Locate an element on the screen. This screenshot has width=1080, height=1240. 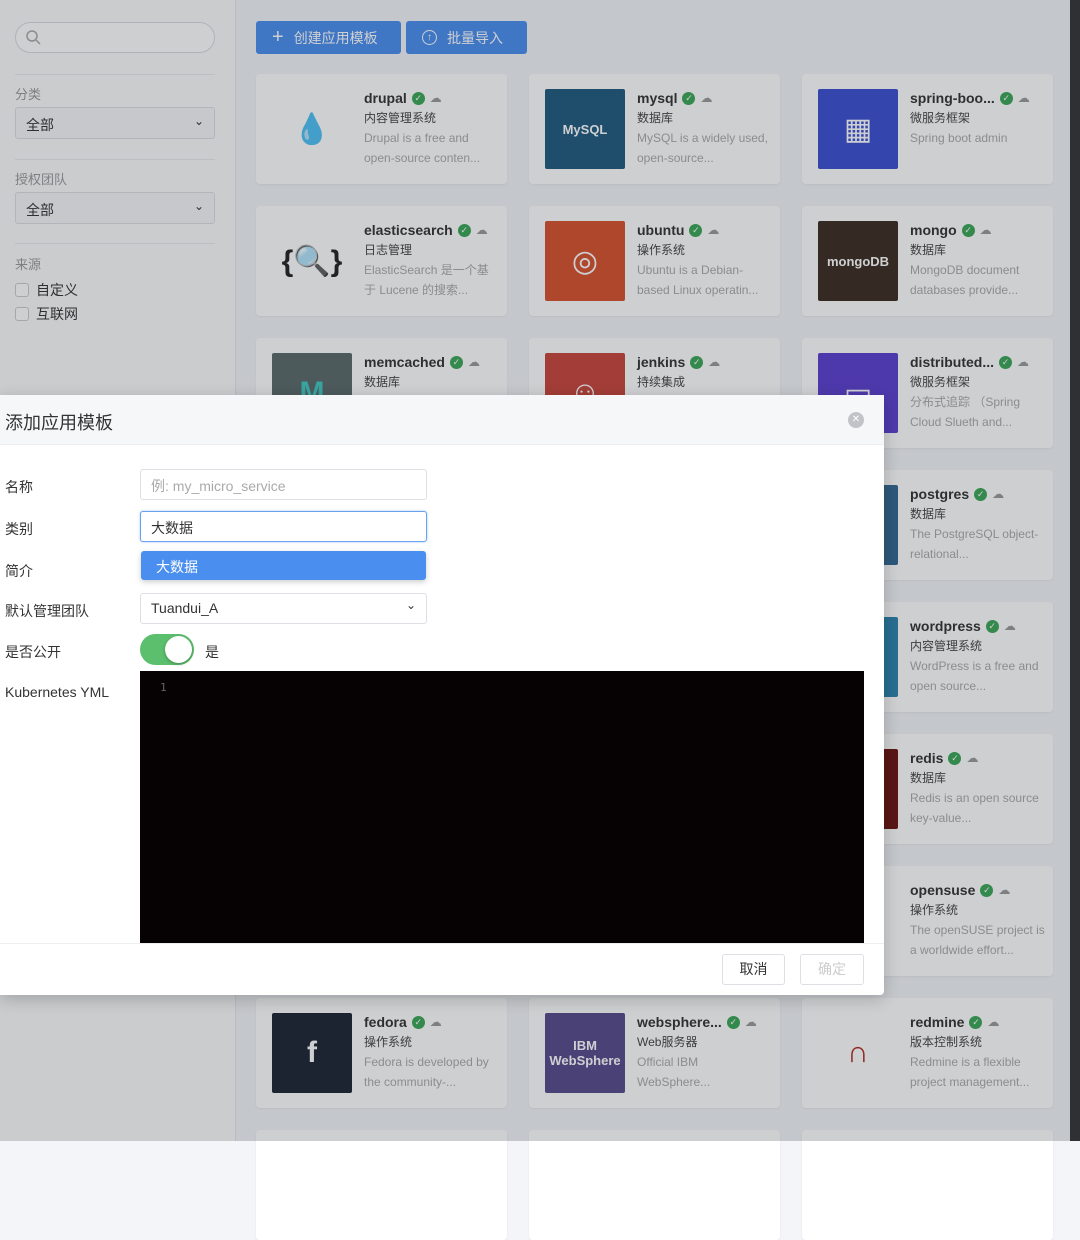
category-input: 大数据 is located at coordinates (283, 526).